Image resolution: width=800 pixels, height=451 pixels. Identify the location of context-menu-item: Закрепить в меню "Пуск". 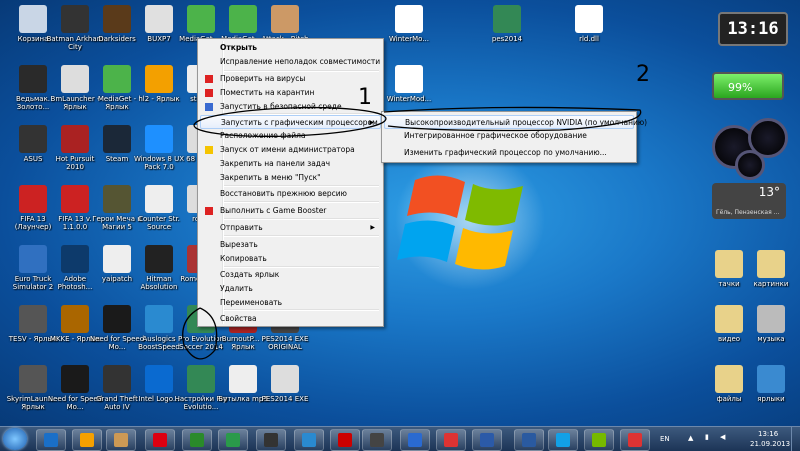
(290, 178).